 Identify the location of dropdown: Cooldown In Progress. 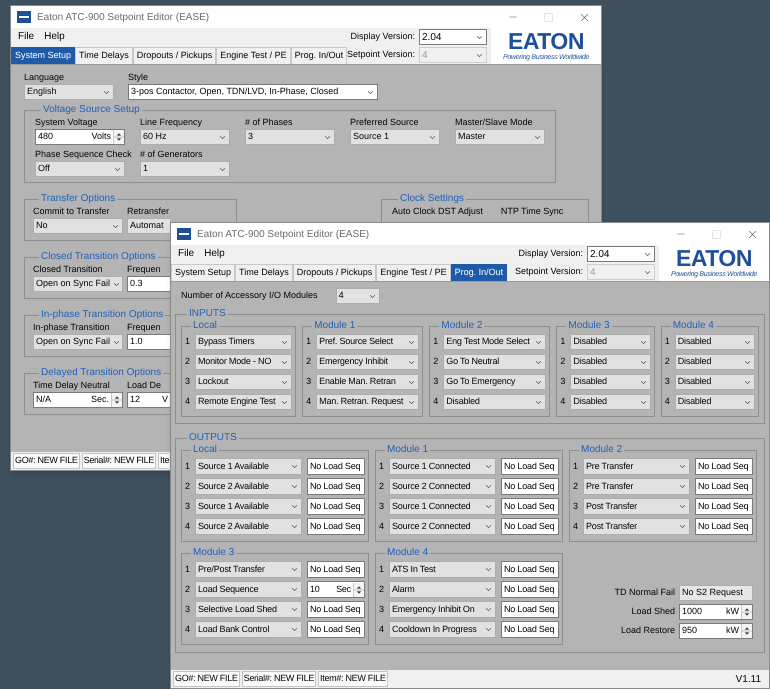
(442, 629).